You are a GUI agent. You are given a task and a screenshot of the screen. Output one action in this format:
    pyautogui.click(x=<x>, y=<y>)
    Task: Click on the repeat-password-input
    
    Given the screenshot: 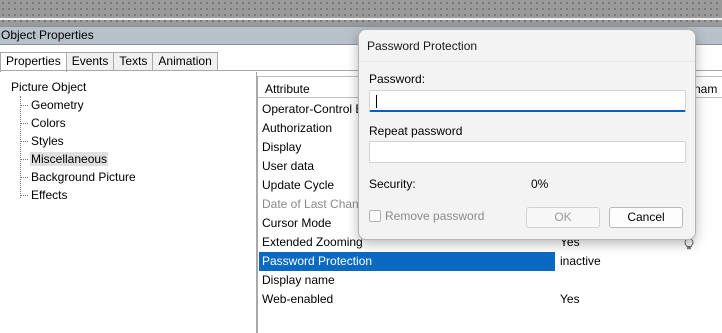 What is the action you would take?
    pyautogui.click(x=527, y=152)
    